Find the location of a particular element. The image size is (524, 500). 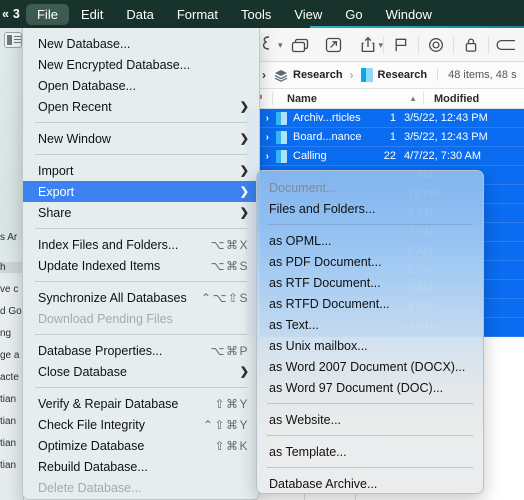

menu-item-label: Open Recent is located at coordinates (75, 106).